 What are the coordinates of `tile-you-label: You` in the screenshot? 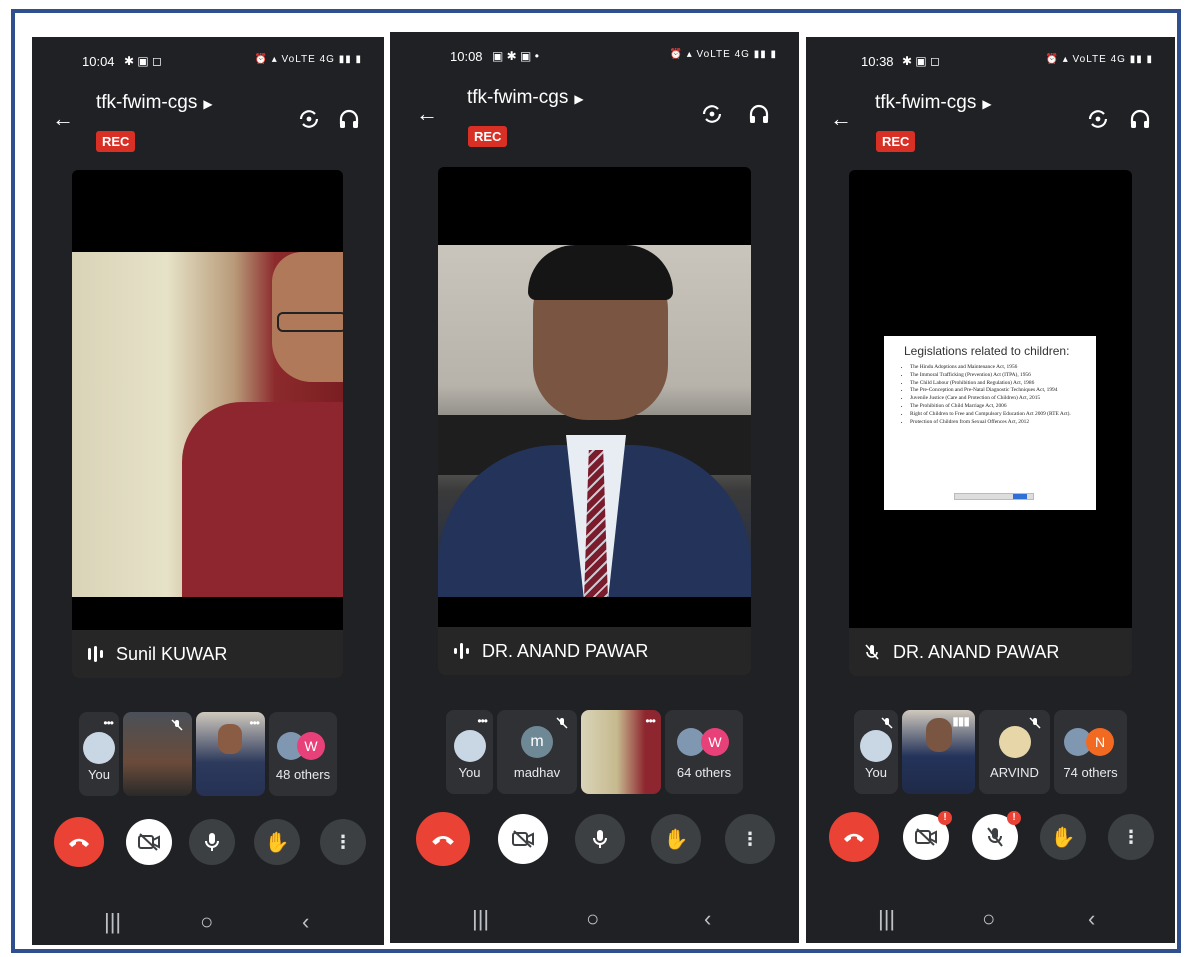 It's located at (469, 772).